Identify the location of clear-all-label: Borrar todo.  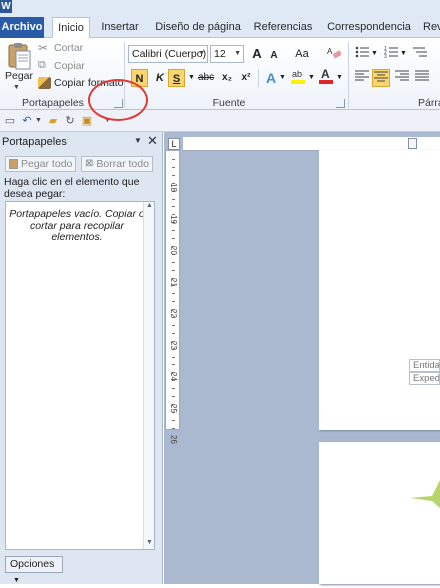
(122, 164).